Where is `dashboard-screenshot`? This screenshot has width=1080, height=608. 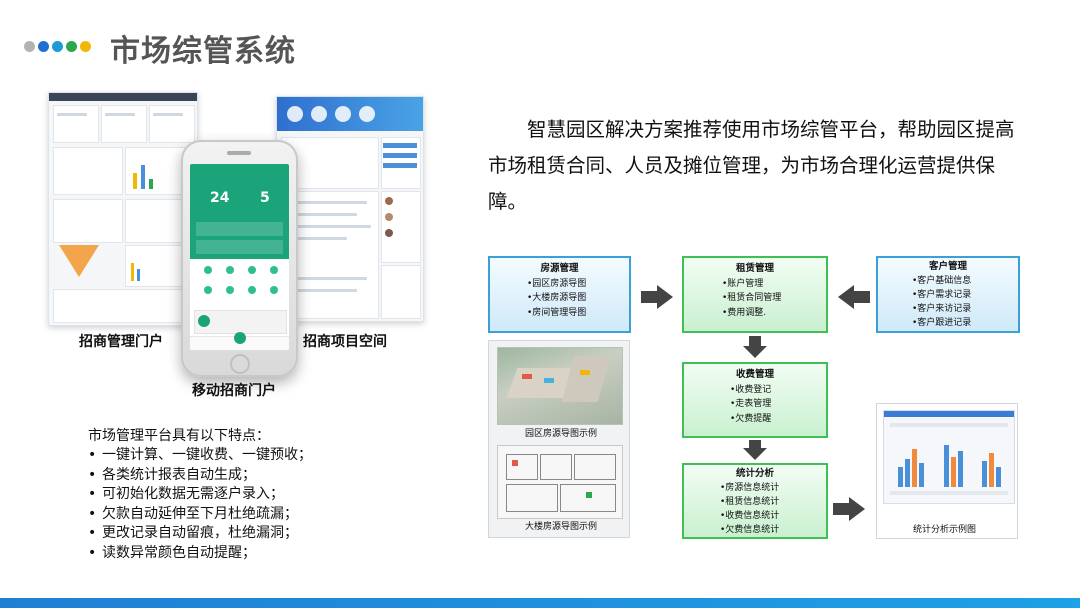 dashboard-screenshot is located at coordinates (123, 209).